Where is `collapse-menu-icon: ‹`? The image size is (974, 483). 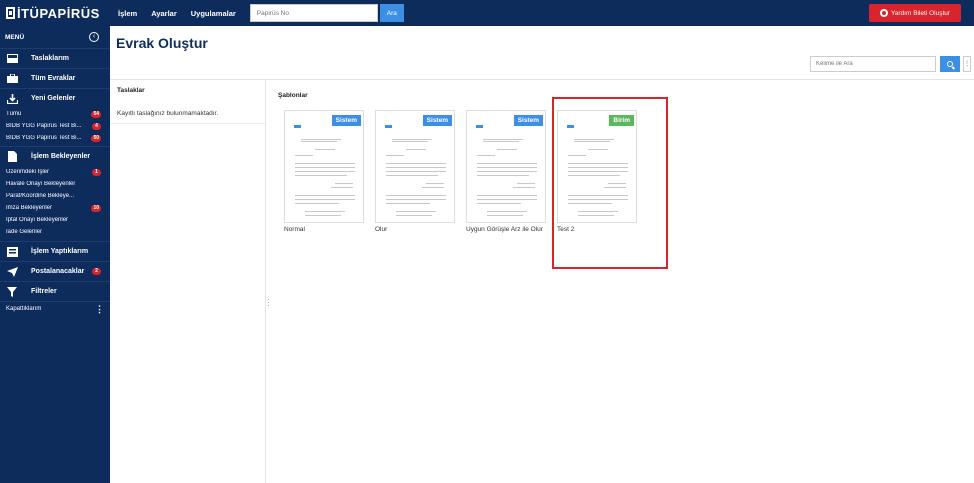 collapse-menu-icon: ‹ is located at coordinates (94, 37).